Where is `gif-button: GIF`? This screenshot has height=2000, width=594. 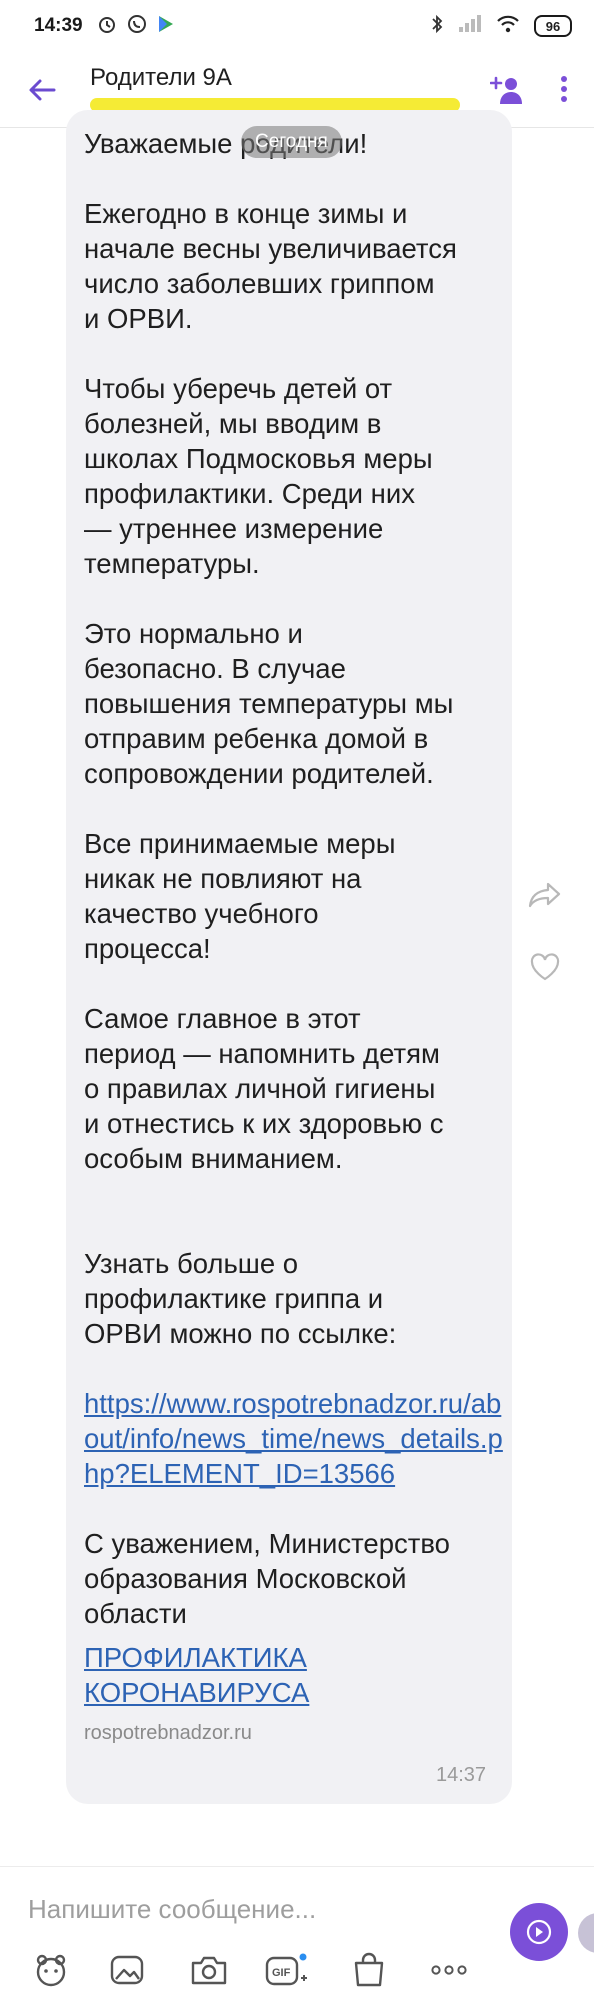 gif-button: GIF is located at coordinates (287, 1970).